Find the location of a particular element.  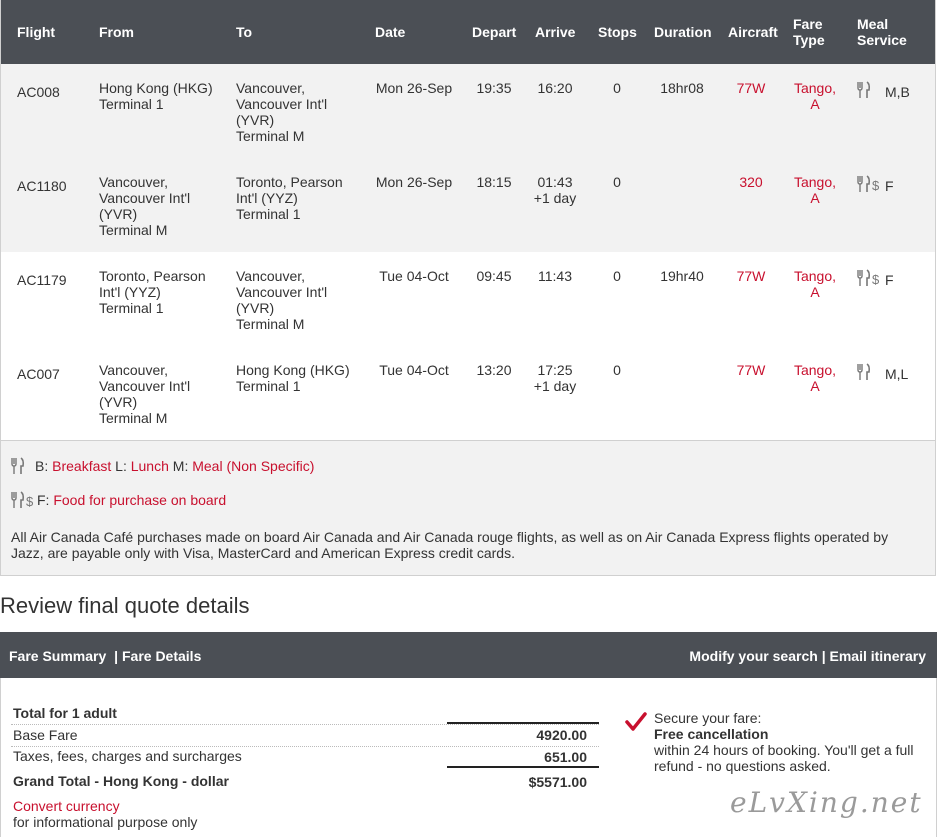

meal-service: M,B is located at coordinates (897, 92).